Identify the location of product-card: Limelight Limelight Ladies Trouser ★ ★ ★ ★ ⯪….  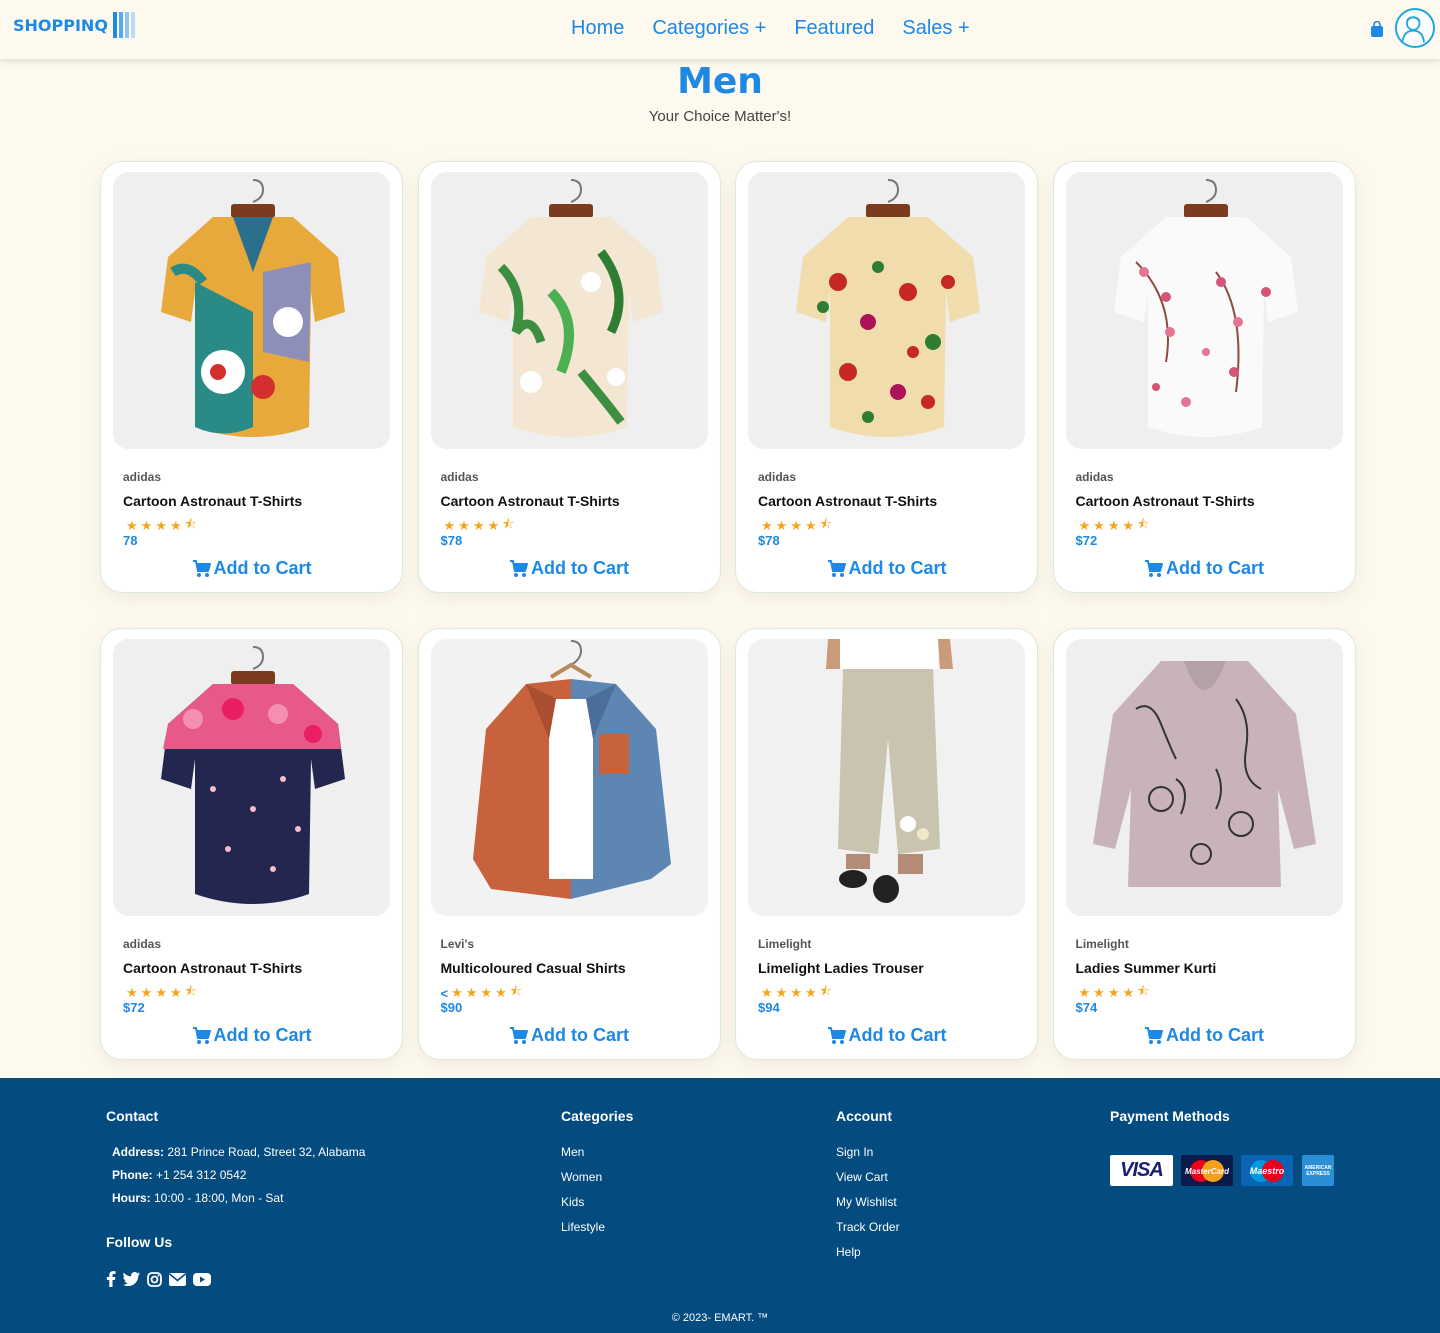
(886, 844).